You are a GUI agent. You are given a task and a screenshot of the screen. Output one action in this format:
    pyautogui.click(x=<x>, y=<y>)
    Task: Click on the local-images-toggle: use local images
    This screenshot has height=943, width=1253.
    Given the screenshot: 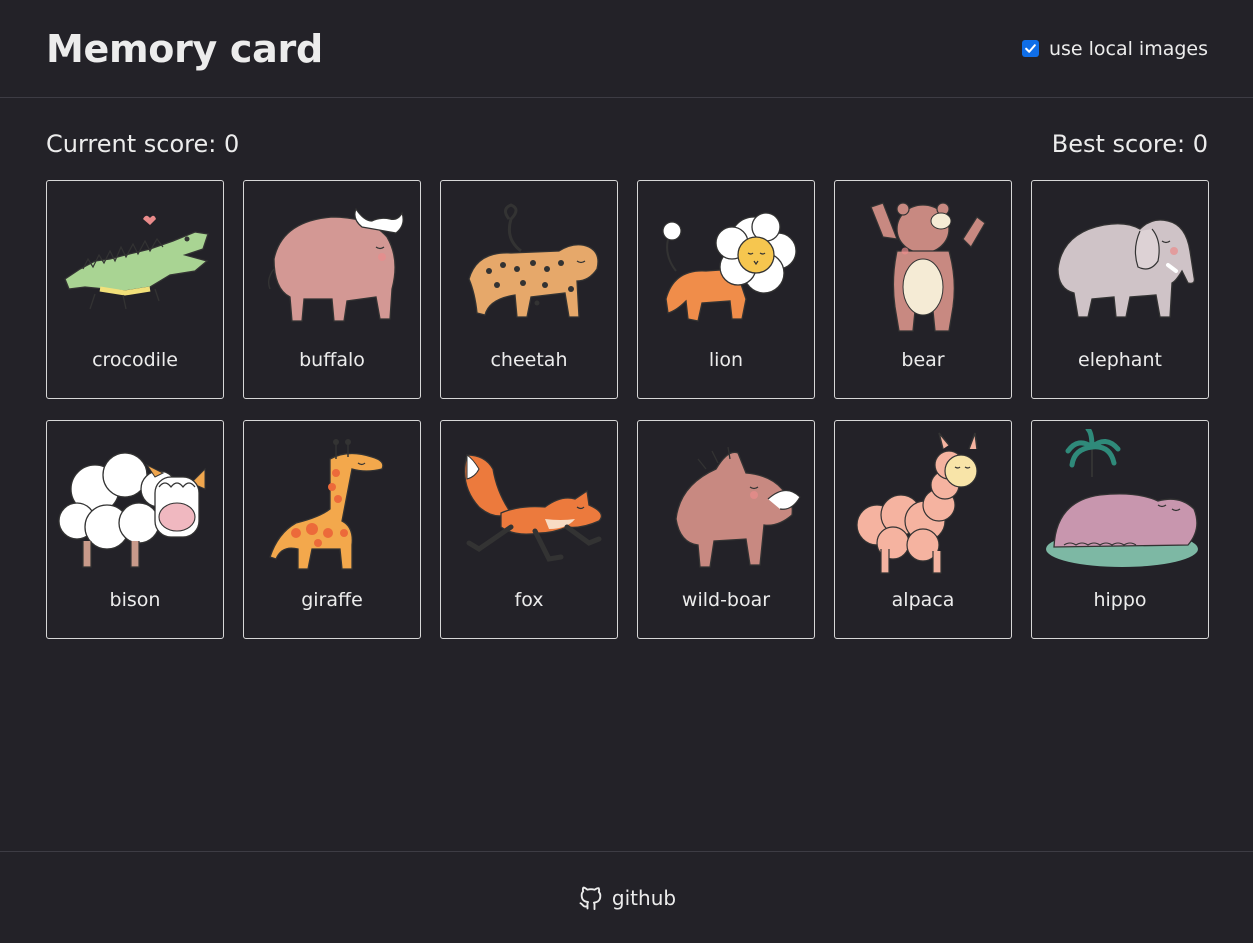 What is the action you would take?
    pyautogui.click(x=1114, y=48)
    